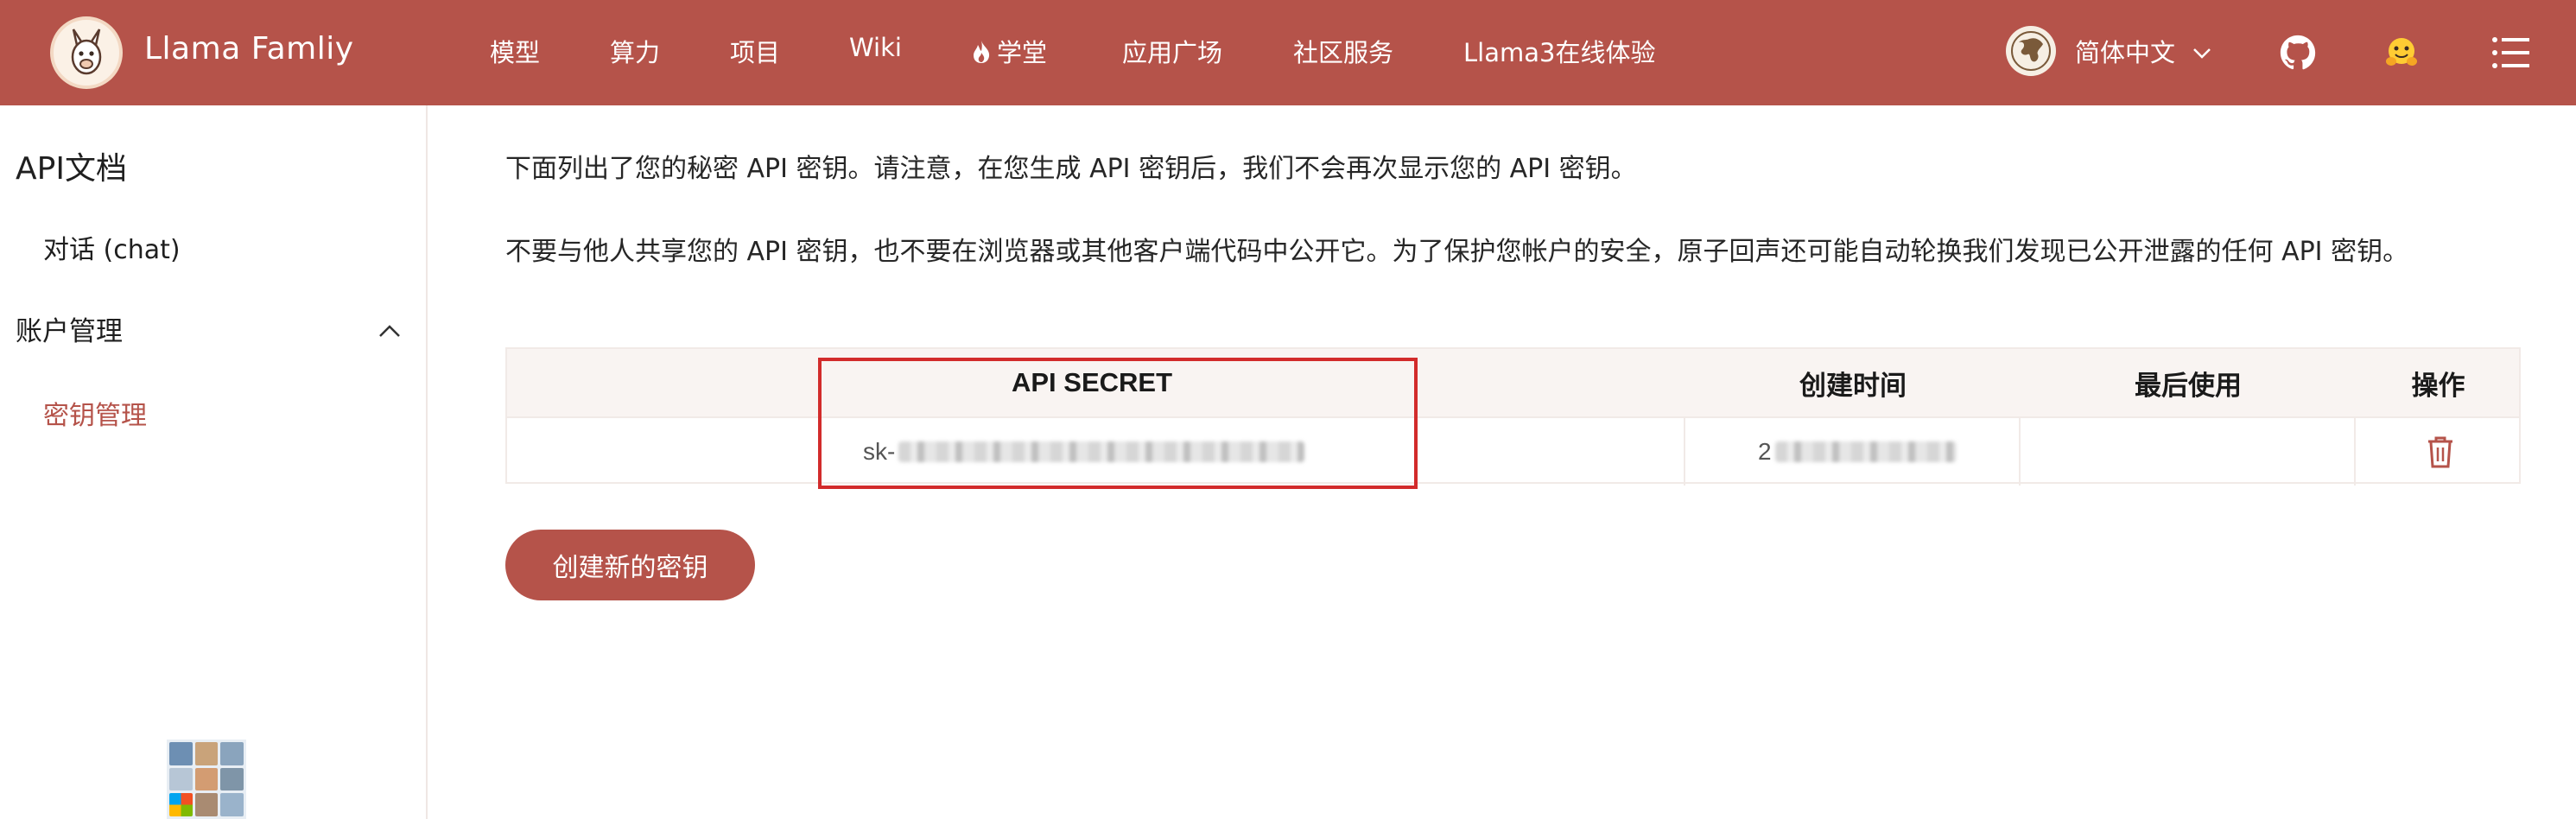 The image size is (2576, 819). Describe the element at coordinates (635, 51) in the screenshot. I see `nav-item-compute: 算力` at that location.